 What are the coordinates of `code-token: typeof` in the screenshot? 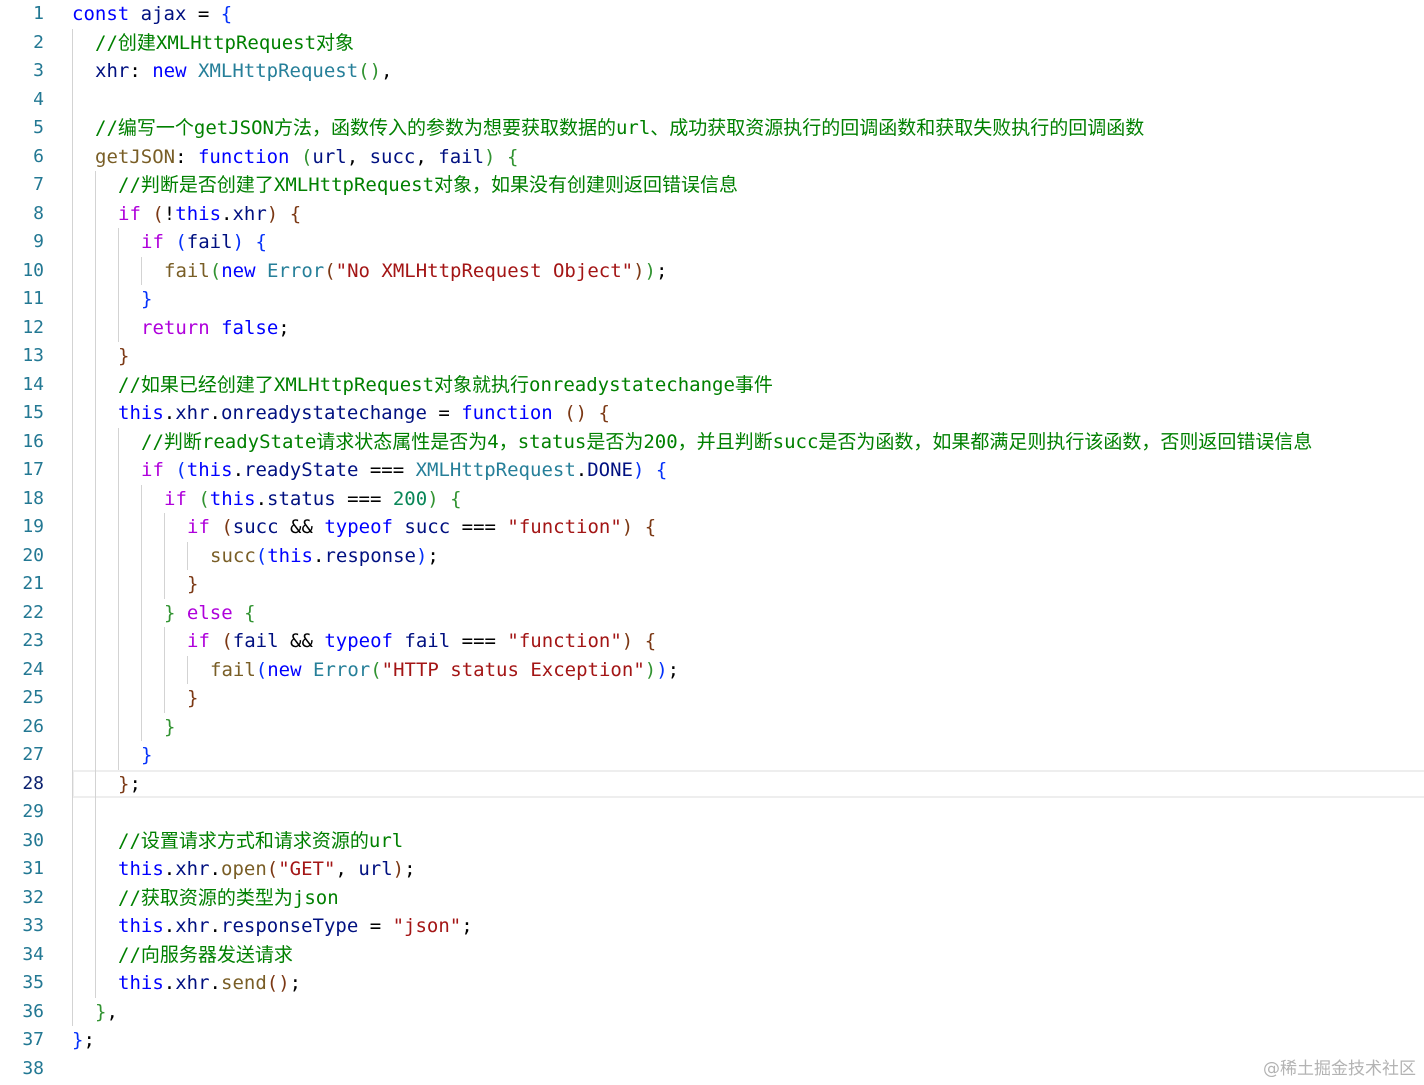 It's located at (358, 527).